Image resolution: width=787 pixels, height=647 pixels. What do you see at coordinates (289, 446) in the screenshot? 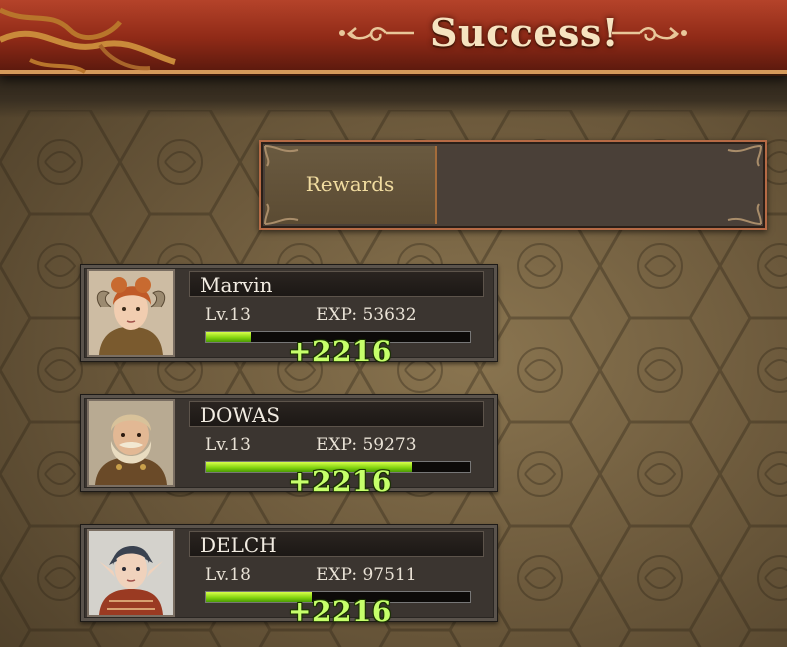
I see `character-card: DOWAS Lv.13 EXP: 59273 +2216` at bounding box center [289, 446].